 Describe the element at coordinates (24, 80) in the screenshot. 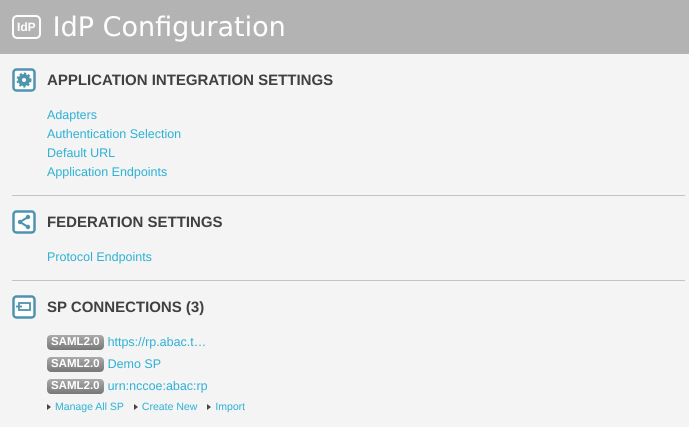

I see `gear-icon` at that location.